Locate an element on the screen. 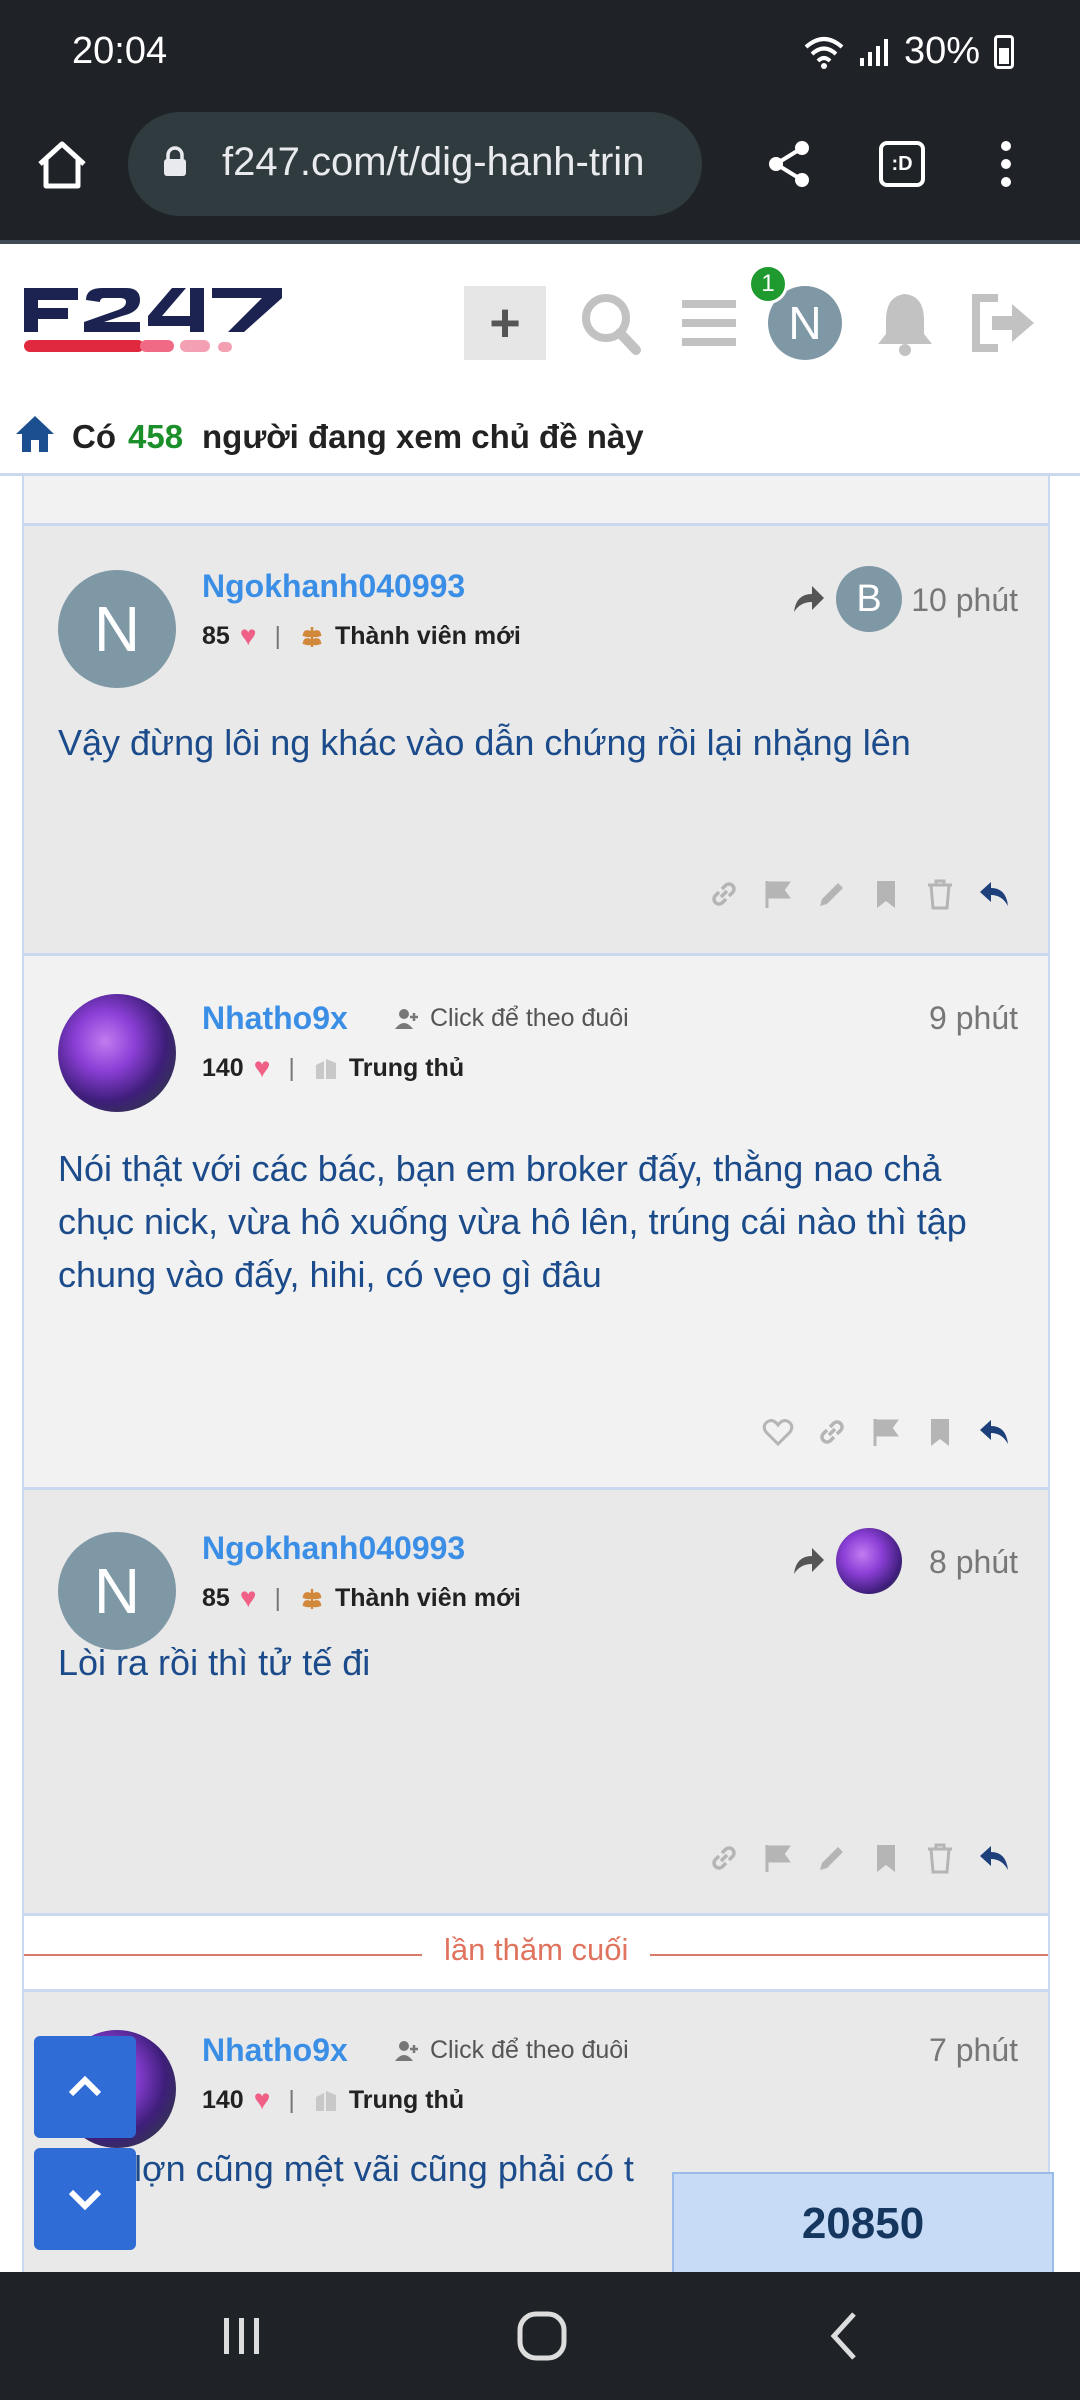 This screenshot has height=2400, width=1080. rank-label: Trung thủ is located at coordinates (406, 1067).